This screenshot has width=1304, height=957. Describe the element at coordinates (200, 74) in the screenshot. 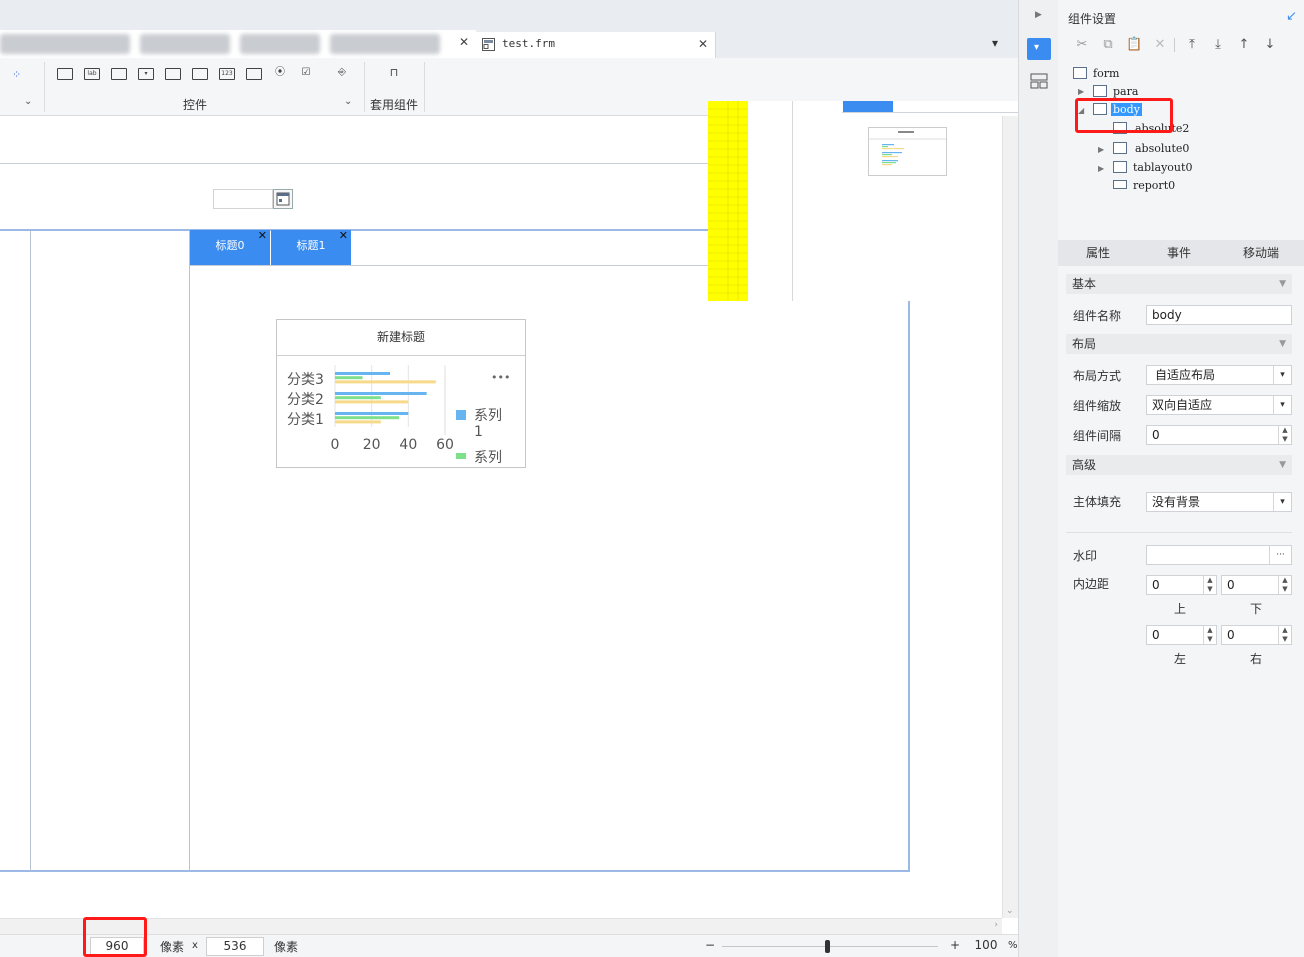

I see `grid-widget-icon` at that location.